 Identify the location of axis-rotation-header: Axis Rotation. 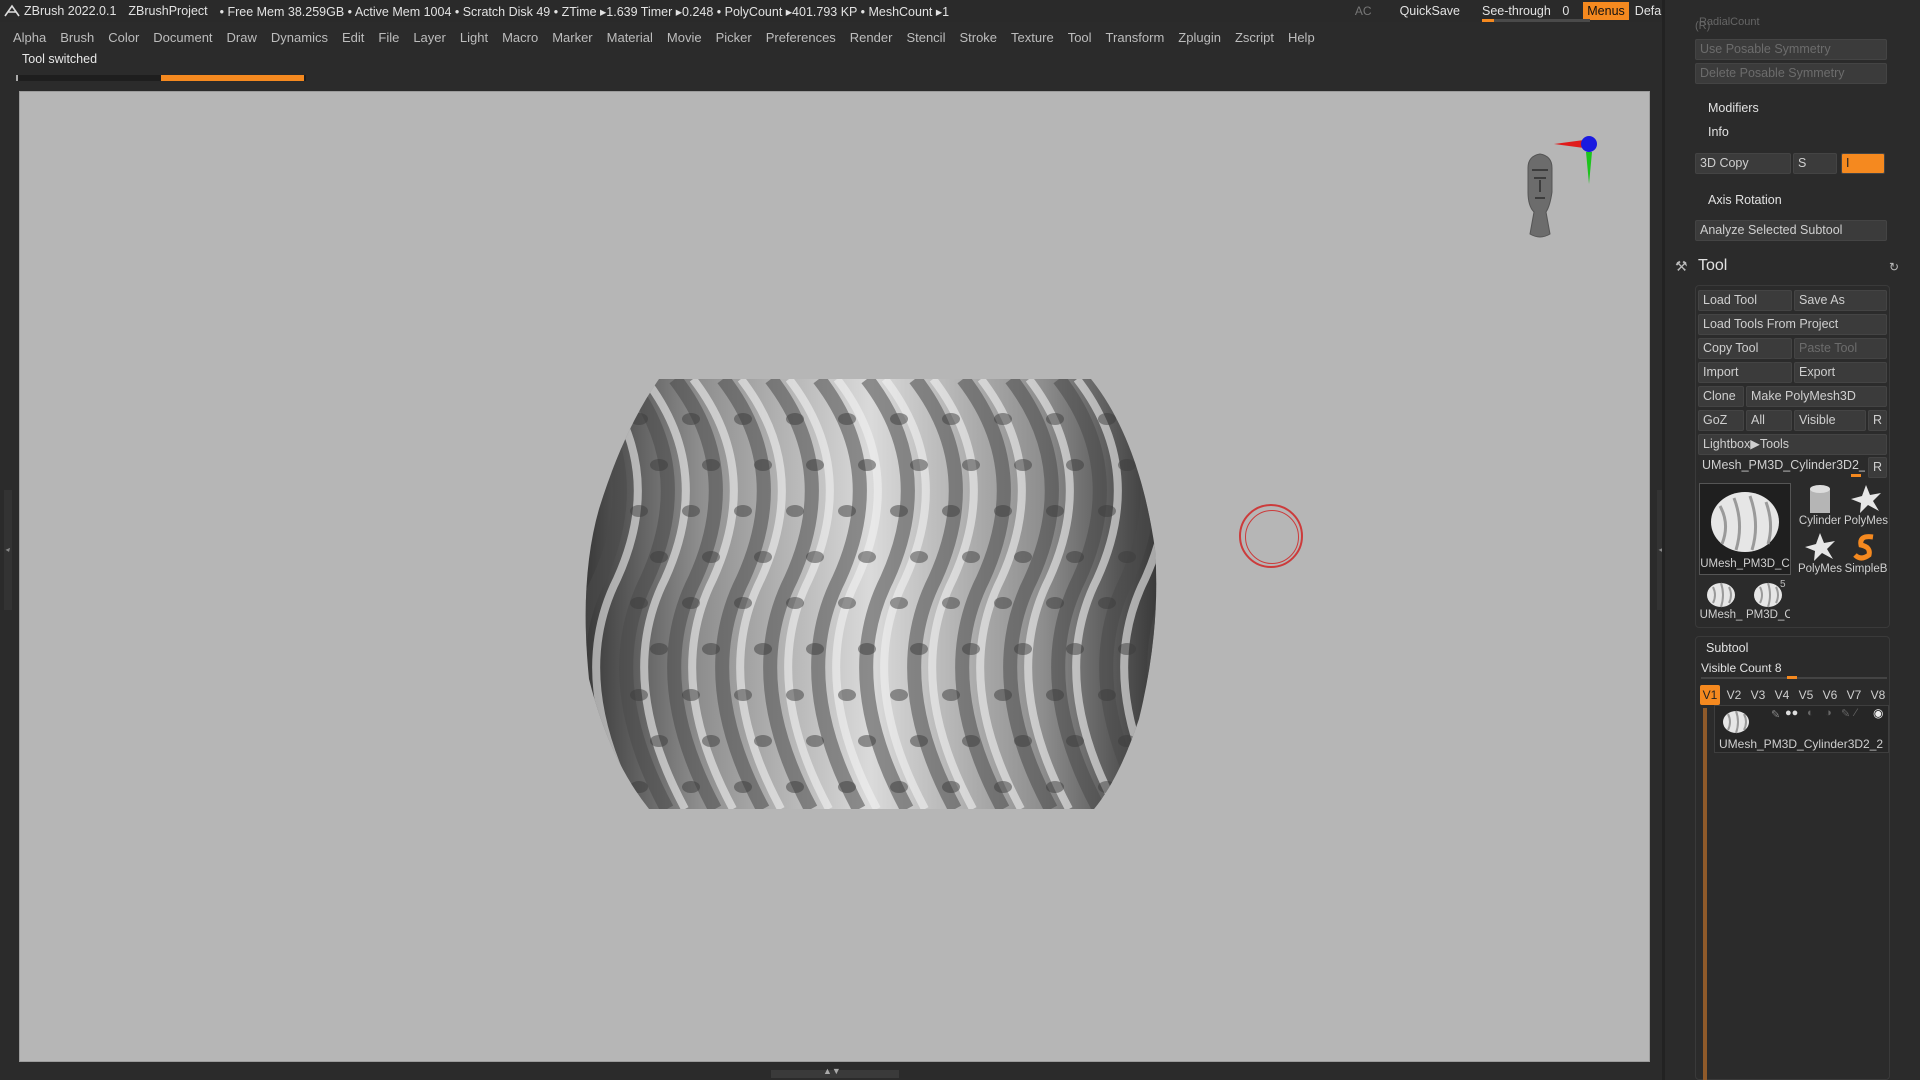
(1745, 200).